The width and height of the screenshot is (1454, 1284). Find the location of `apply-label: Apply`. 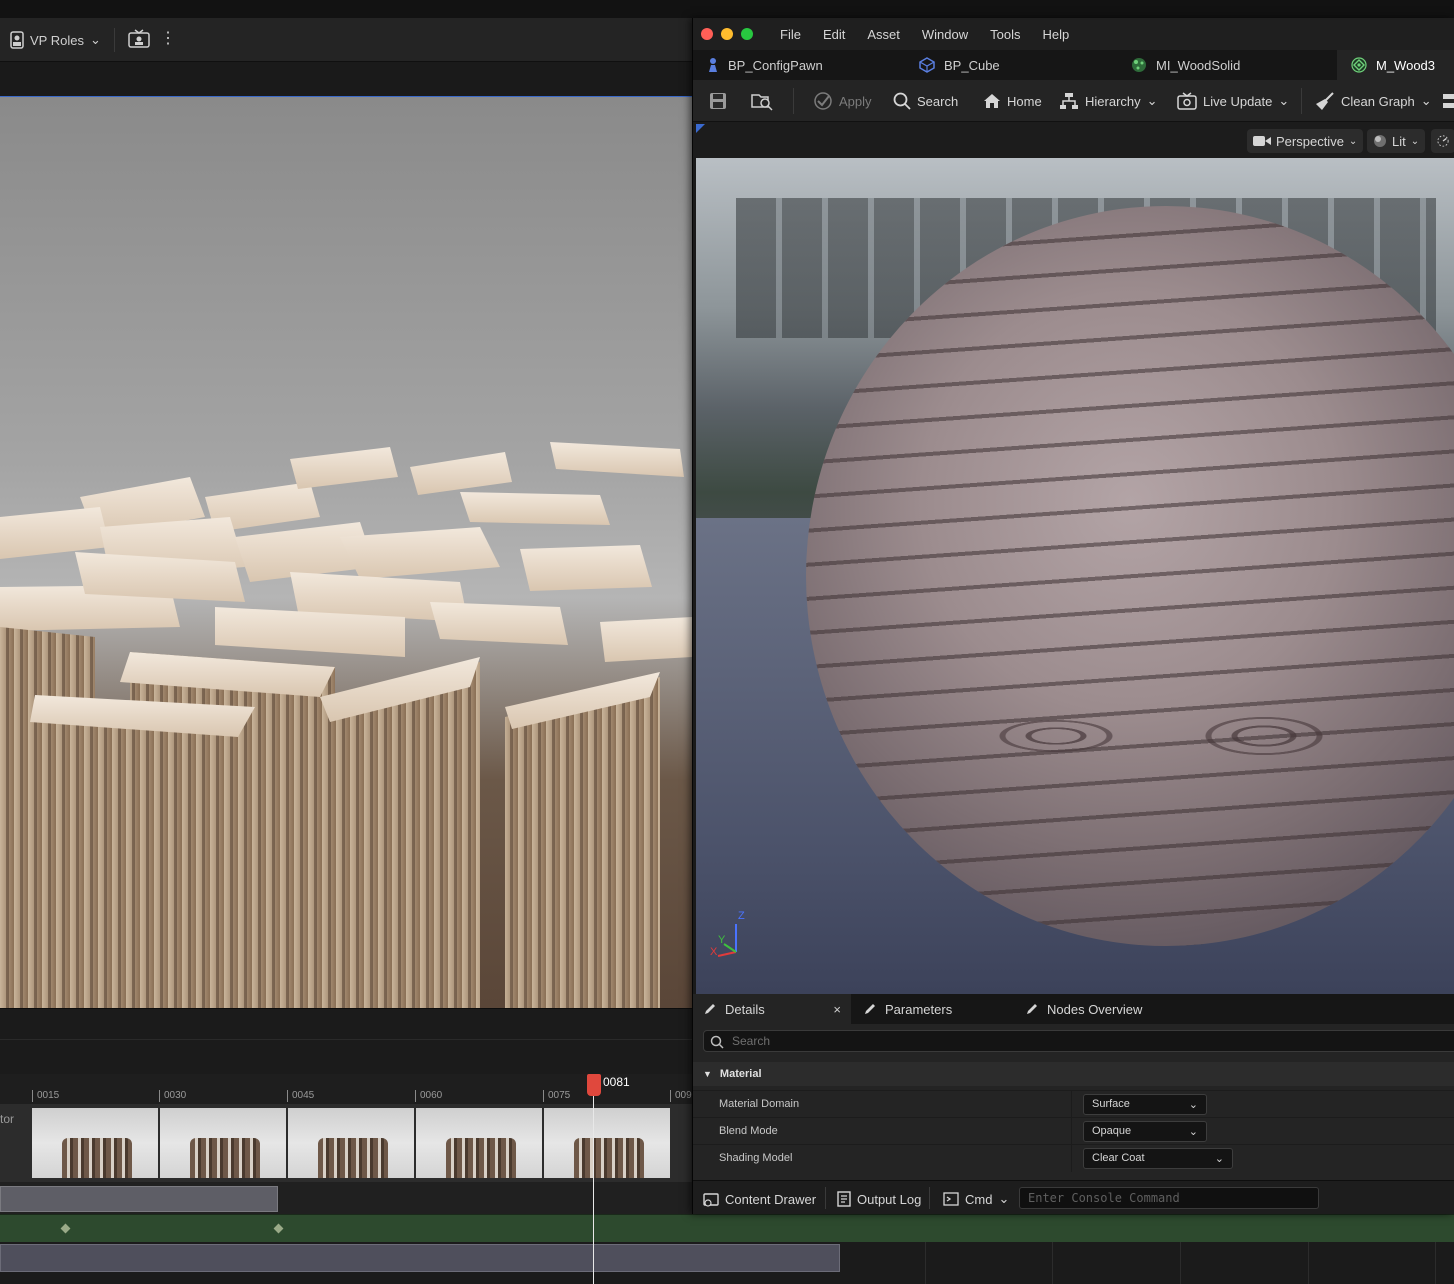

apply-label: Apply is located at coordinates (855, 101).